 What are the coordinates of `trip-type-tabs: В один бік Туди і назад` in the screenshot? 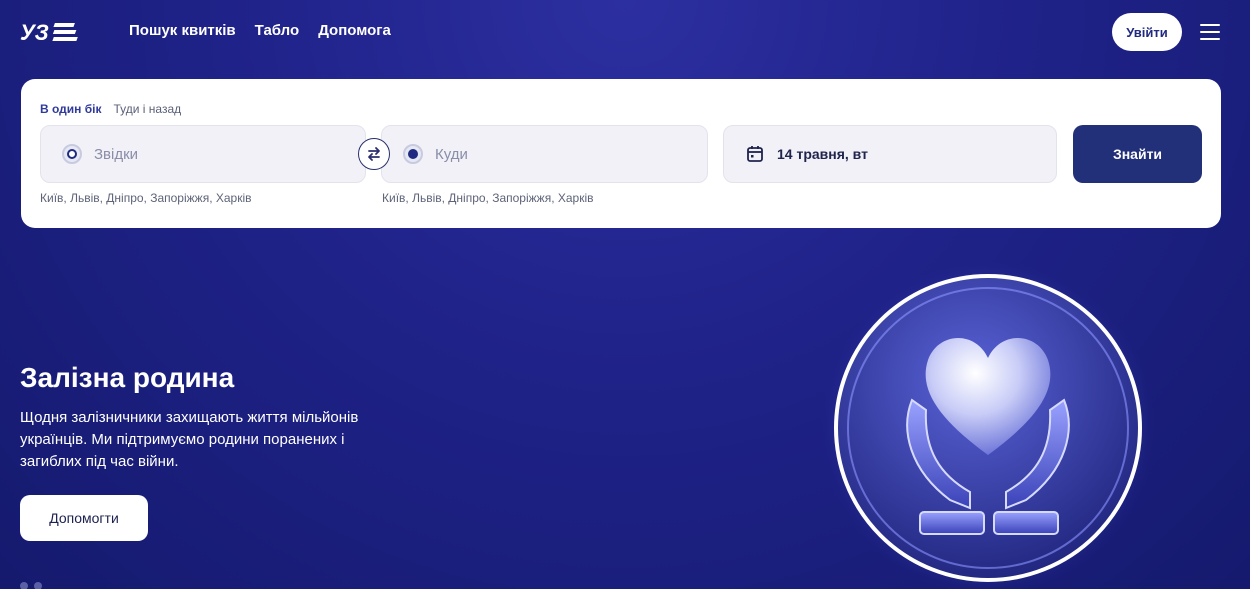 It's located at (110, 109).